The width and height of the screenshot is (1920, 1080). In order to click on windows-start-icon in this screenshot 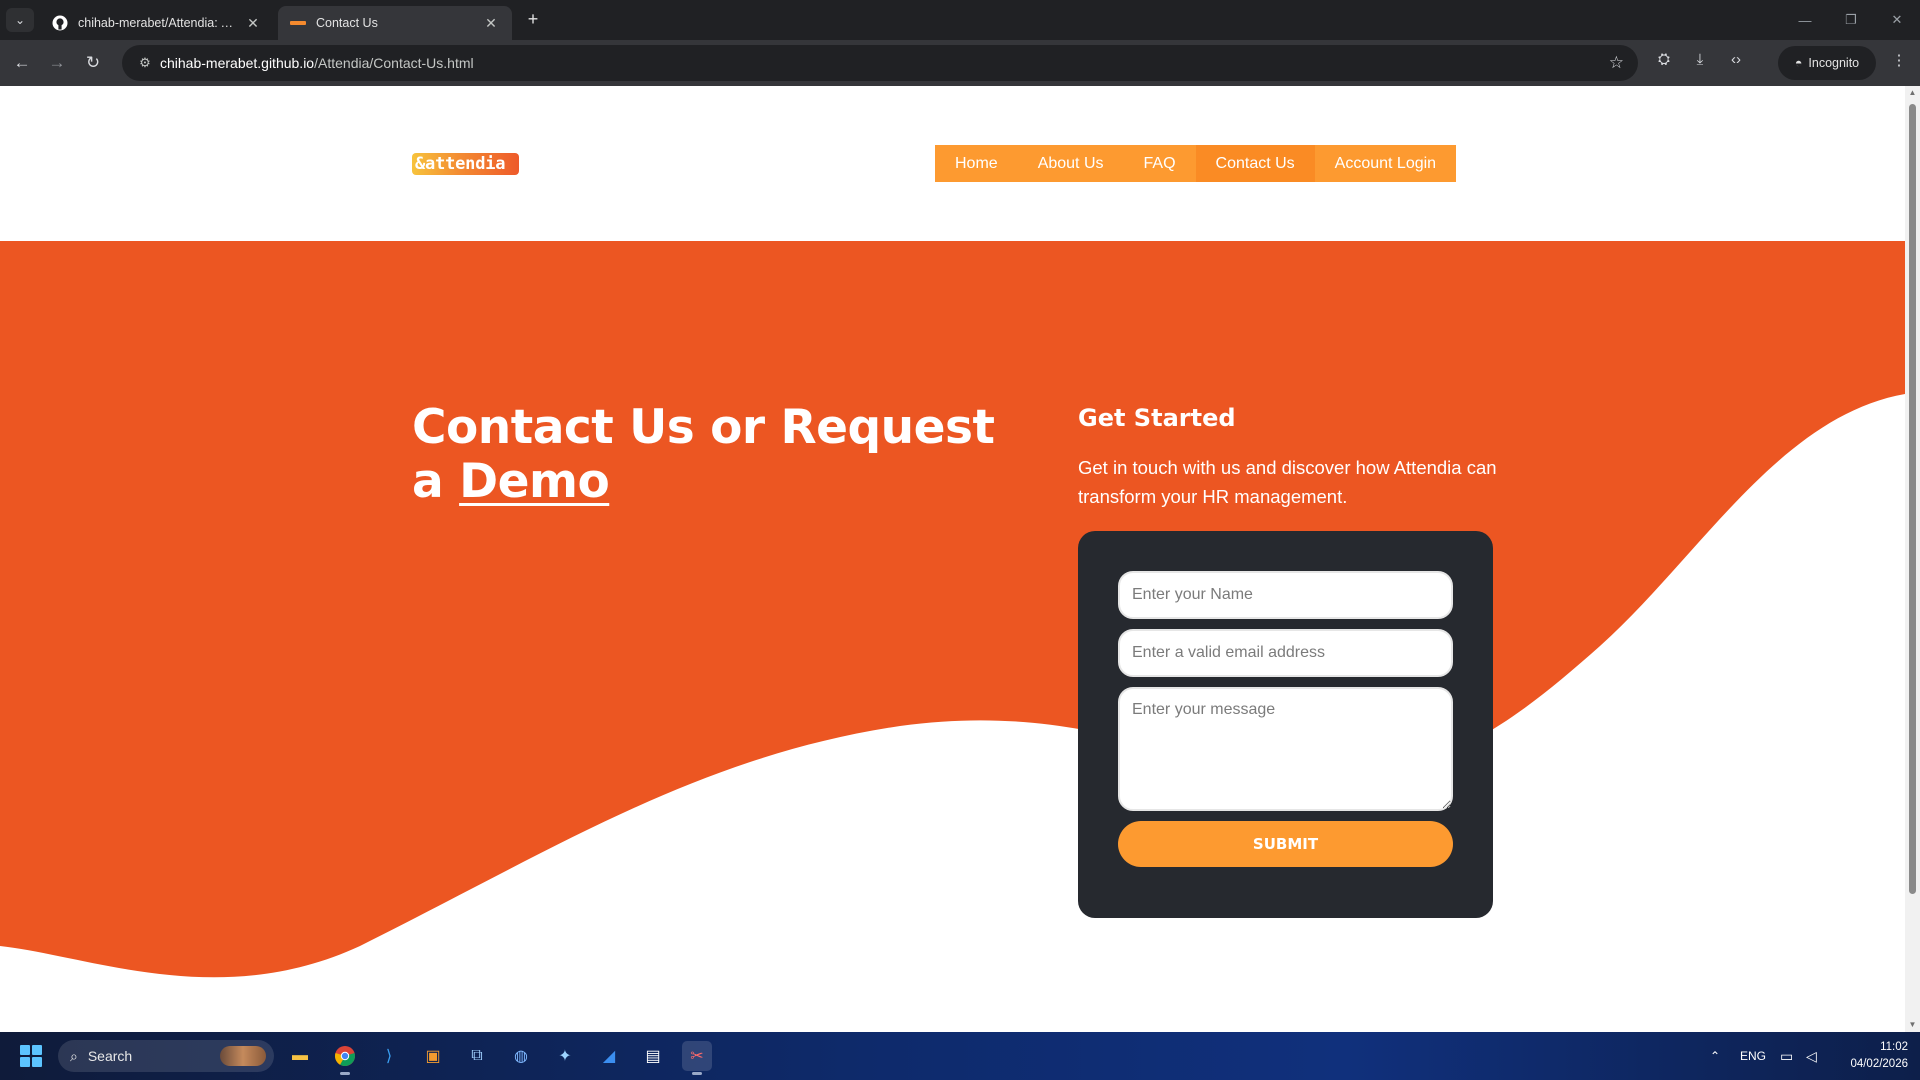, I will do `click(31, 1056)`.